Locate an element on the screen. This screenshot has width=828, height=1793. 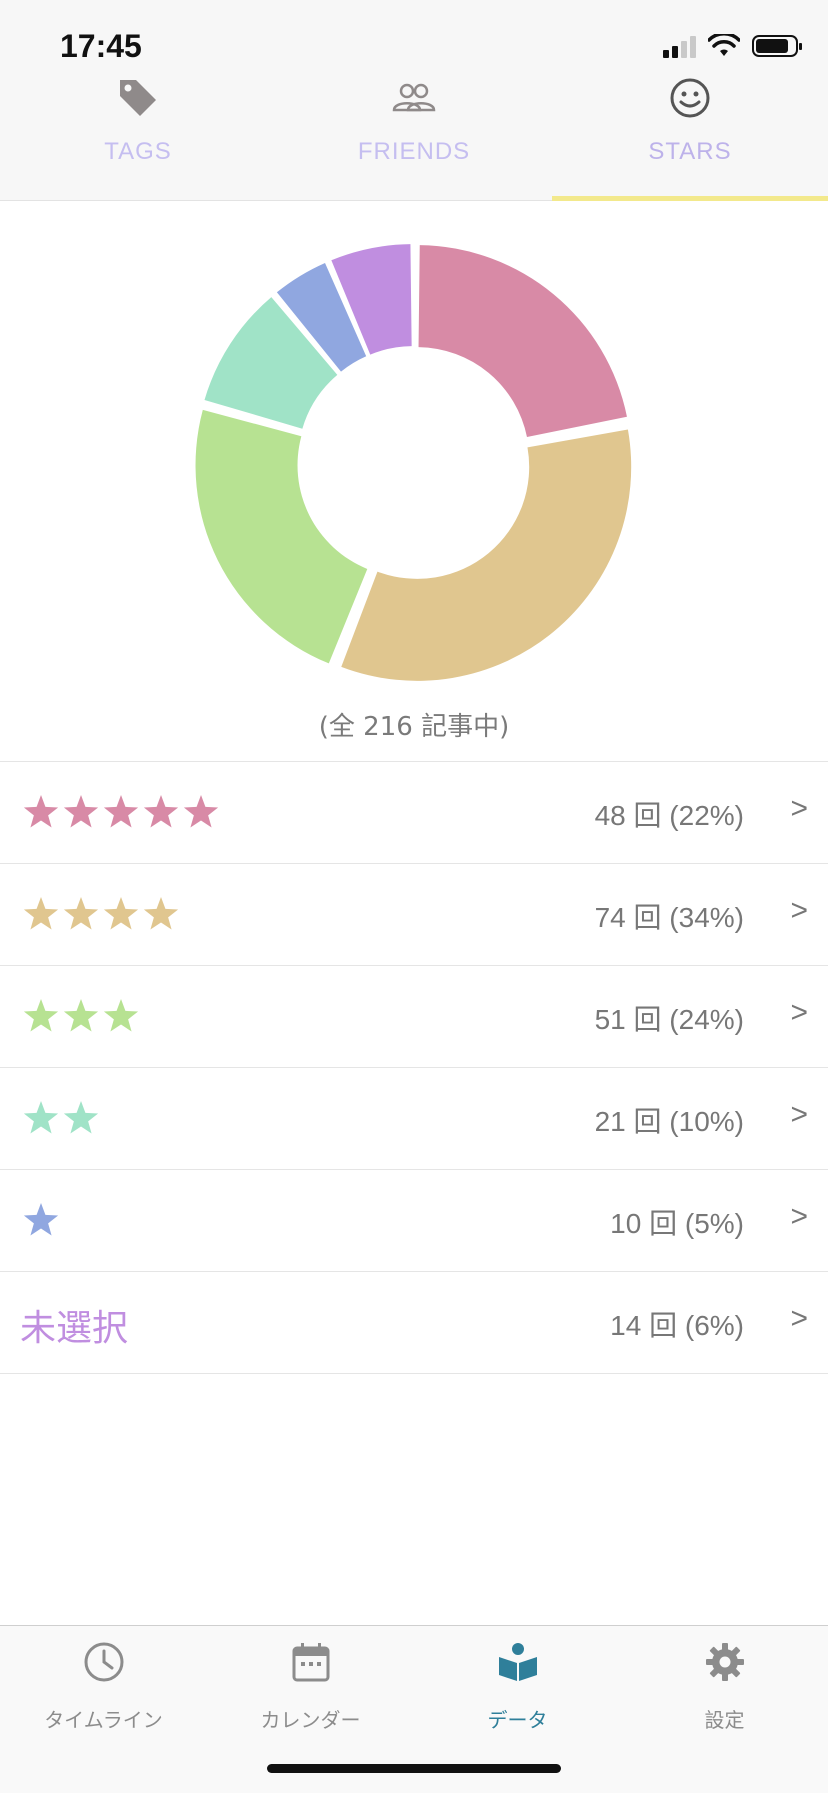
top-header: 17:45 TAGS FRIENDS STARS is located at coordinates (414, 100).